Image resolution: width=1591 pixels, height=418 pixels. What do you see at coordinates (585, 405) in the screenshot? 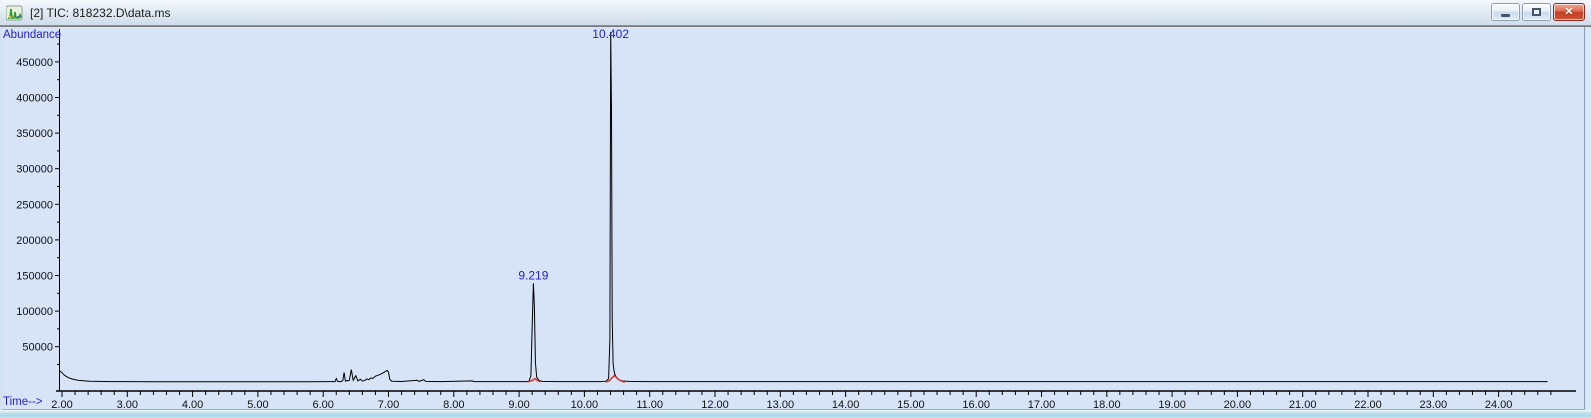
I see `x-tick-label: 10.00` at bounding box center [585, 405].